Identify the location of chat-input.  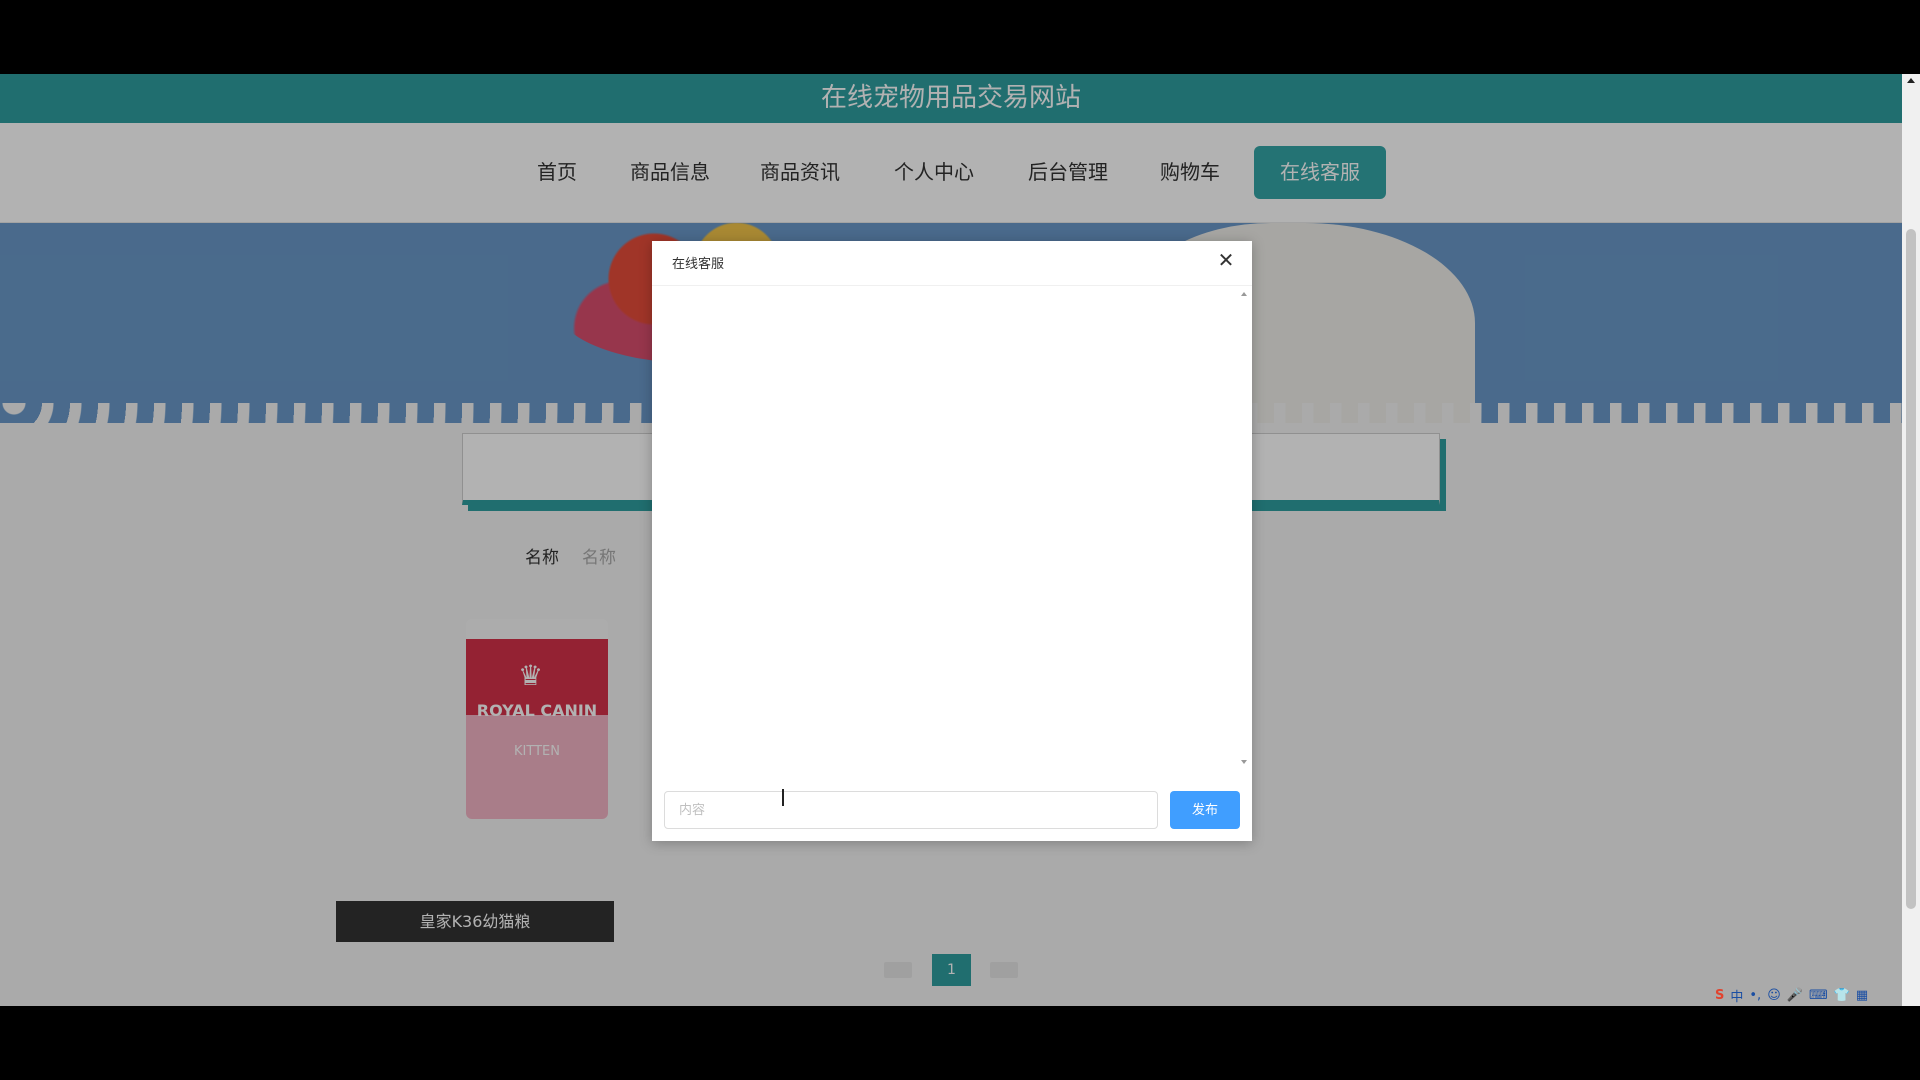
(911, 810).